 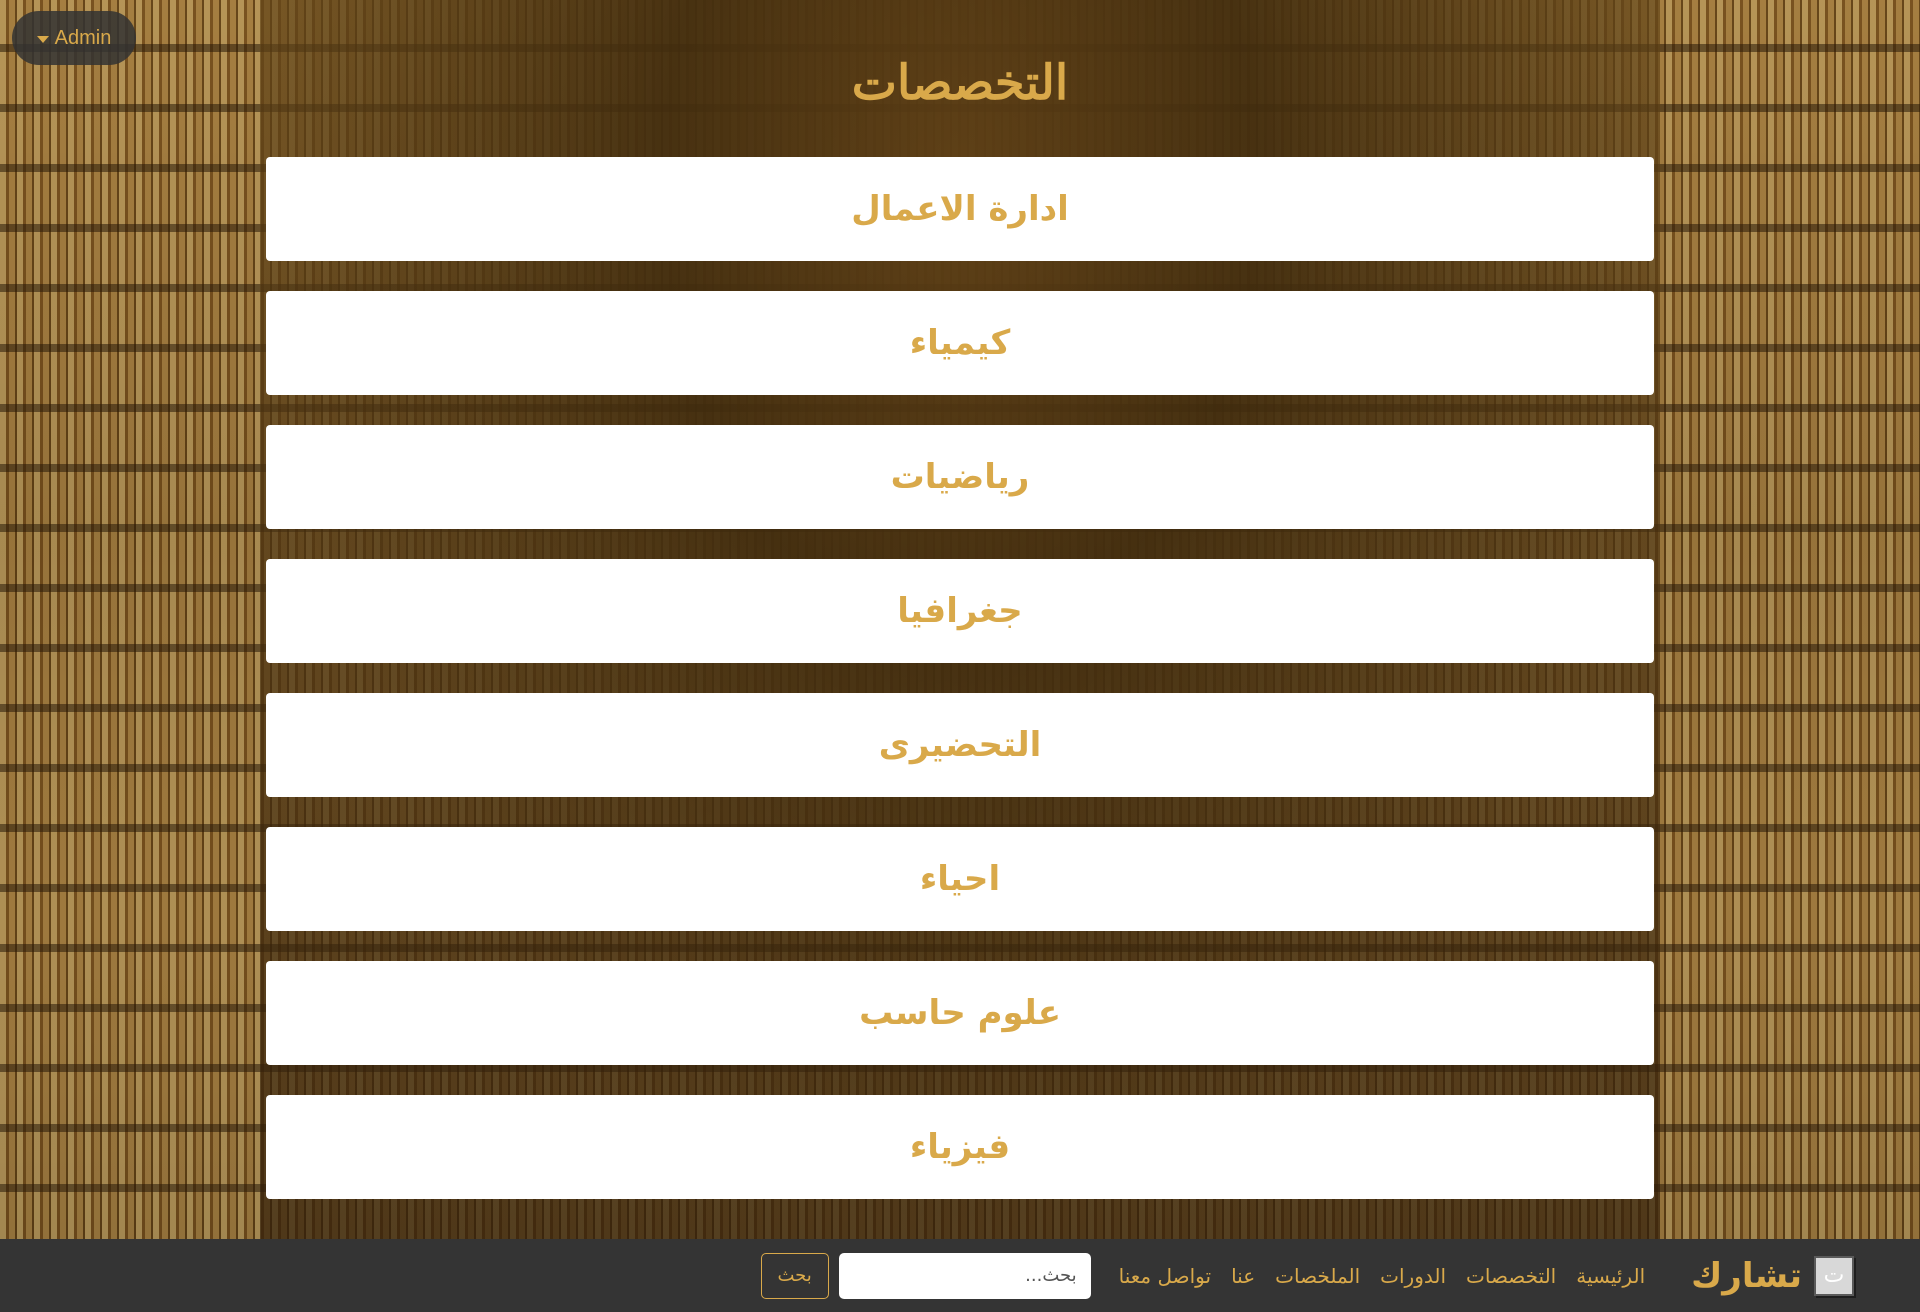 What do you see at coordinates (960, 83) in the screenshot?
I see `page-title: التخصصات` at bounding box center [960, 83].